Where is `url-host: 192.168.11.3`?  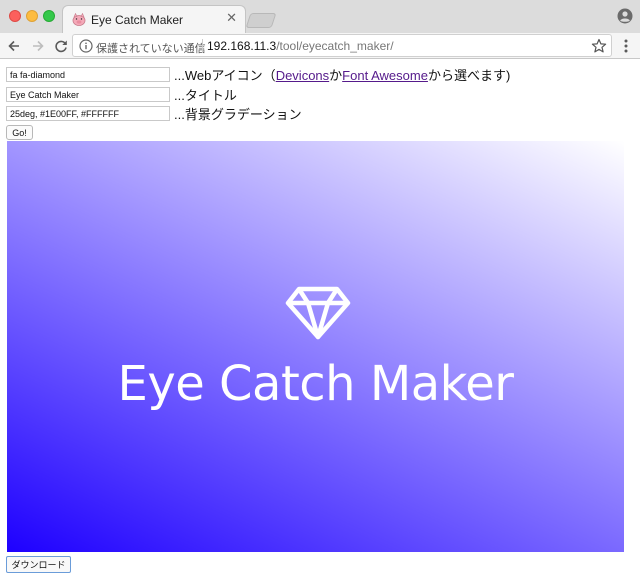 url-host: 192.168.11.3 is located at coordinates (242, 46).